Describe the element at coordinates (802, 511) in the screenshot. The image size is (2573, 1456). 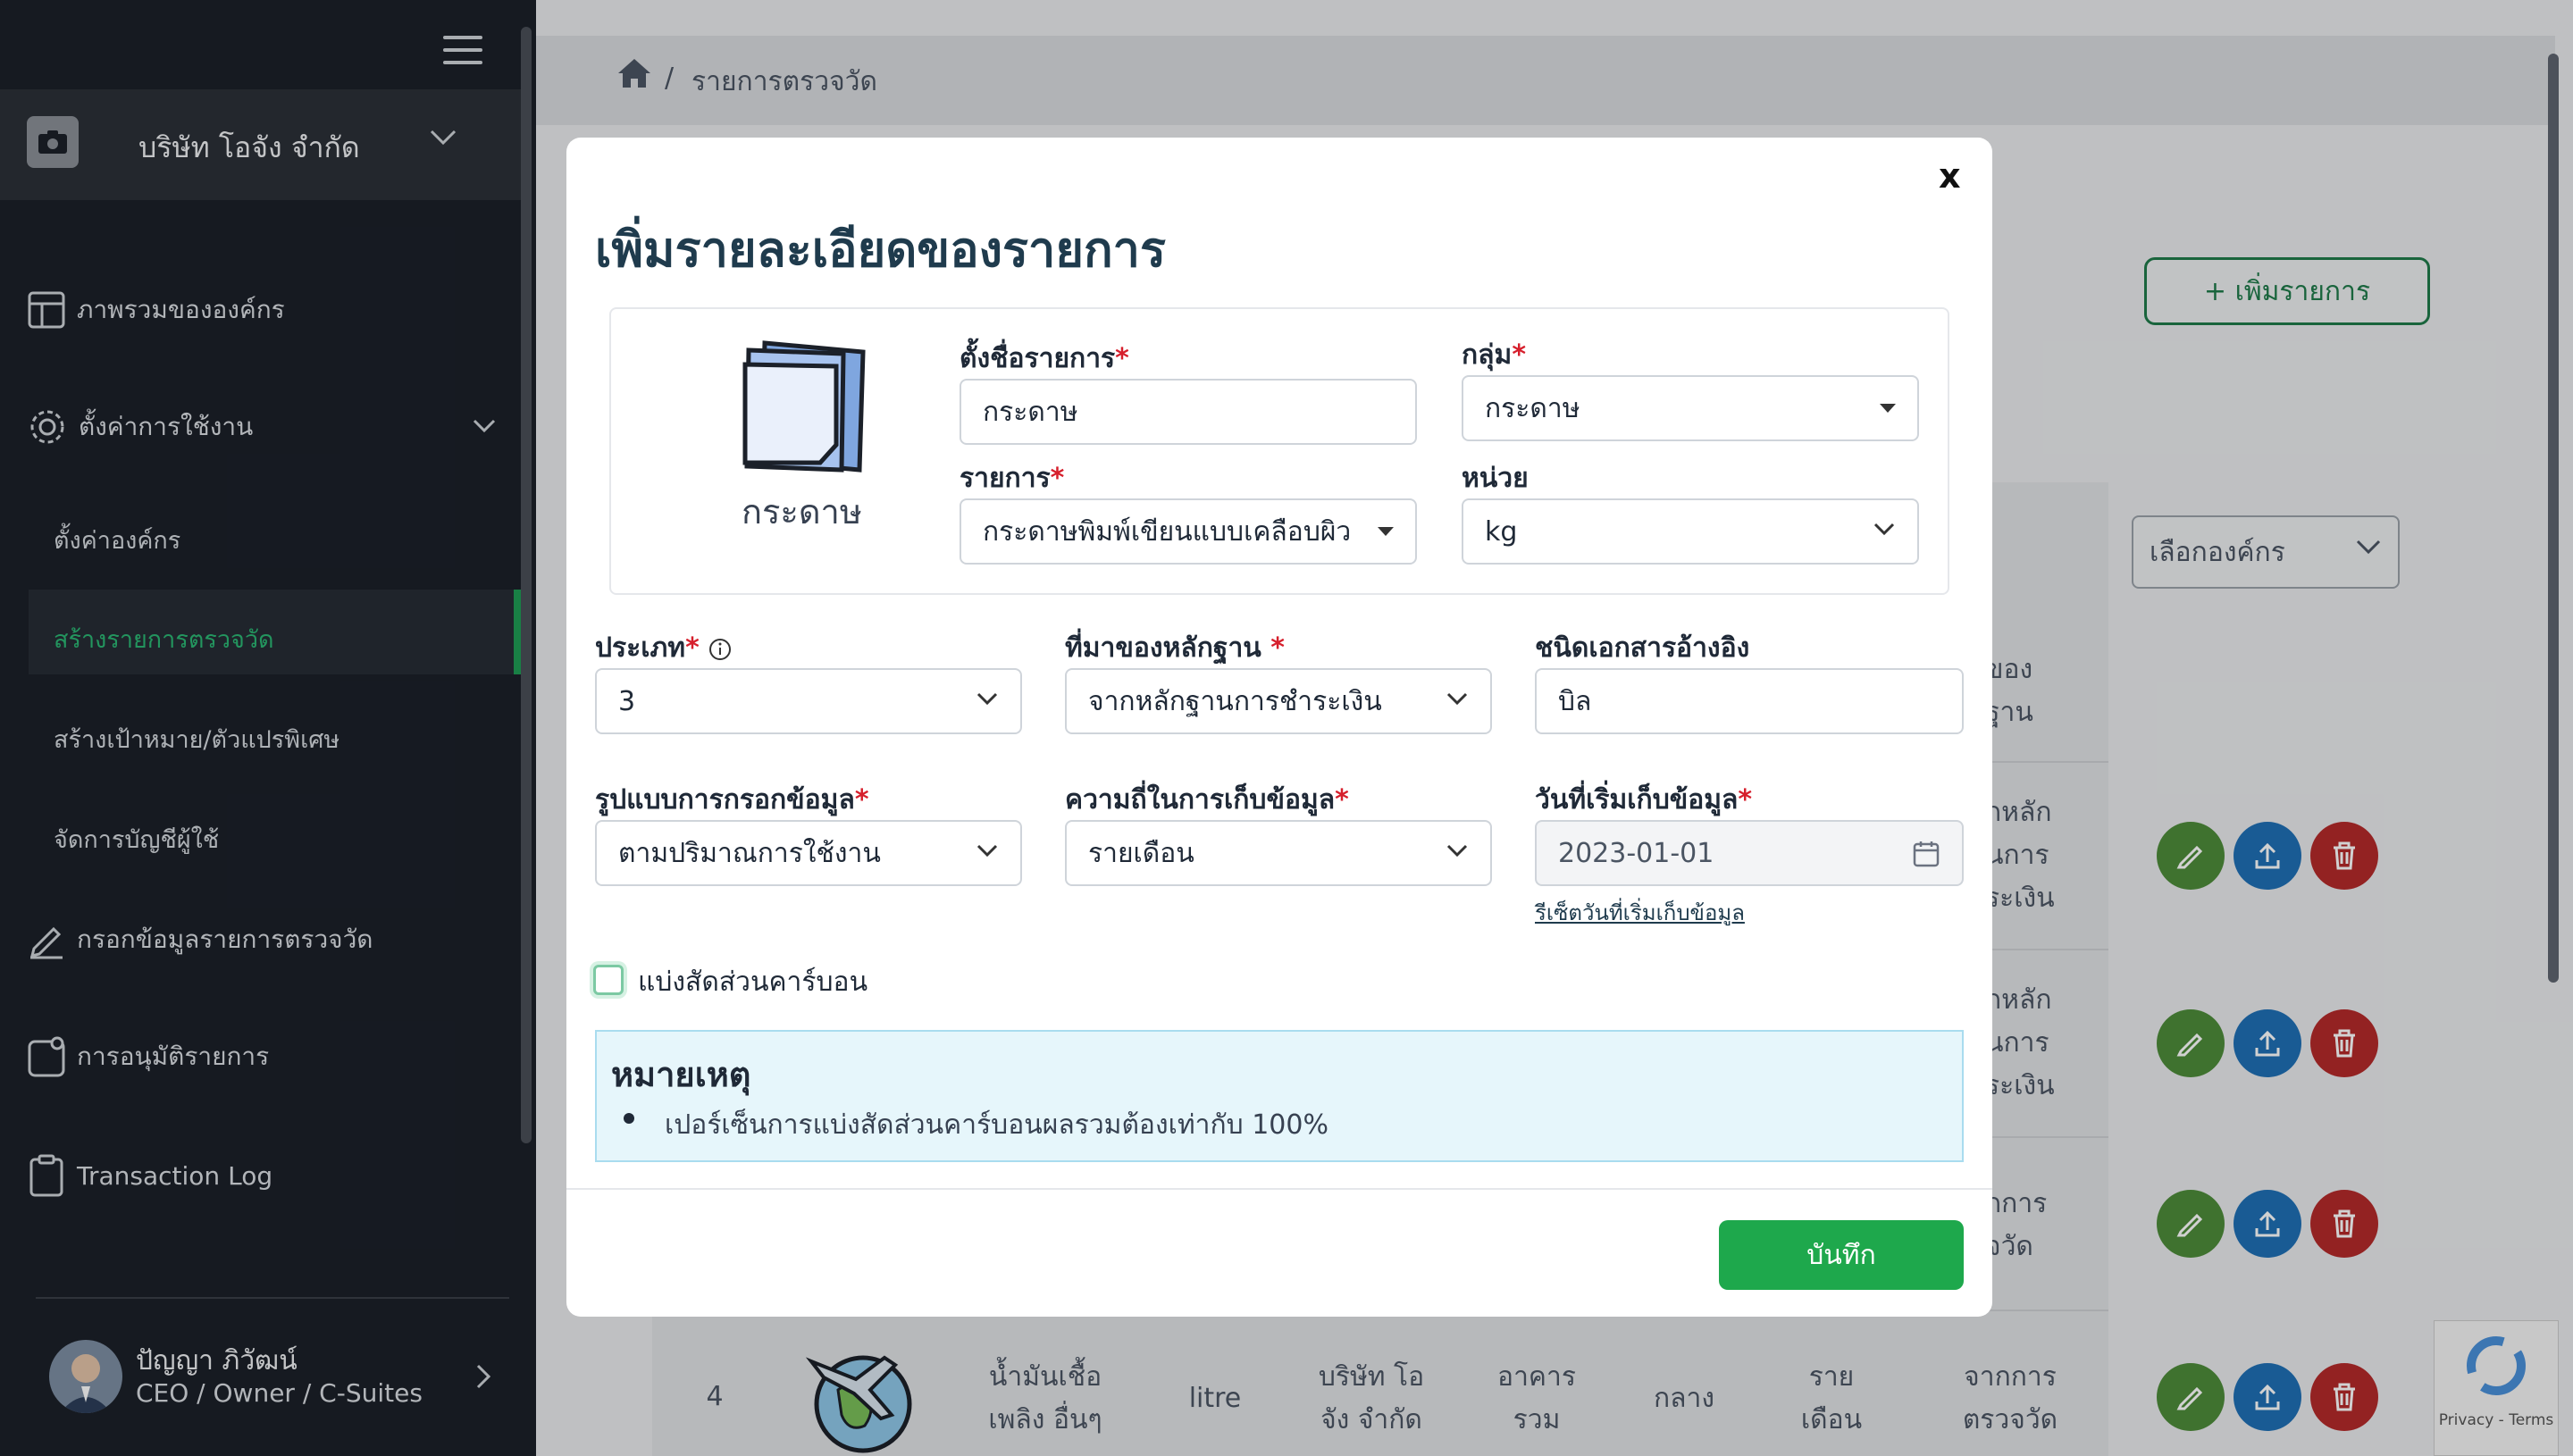
I see `item-image-label: กระดาษ` at that location.